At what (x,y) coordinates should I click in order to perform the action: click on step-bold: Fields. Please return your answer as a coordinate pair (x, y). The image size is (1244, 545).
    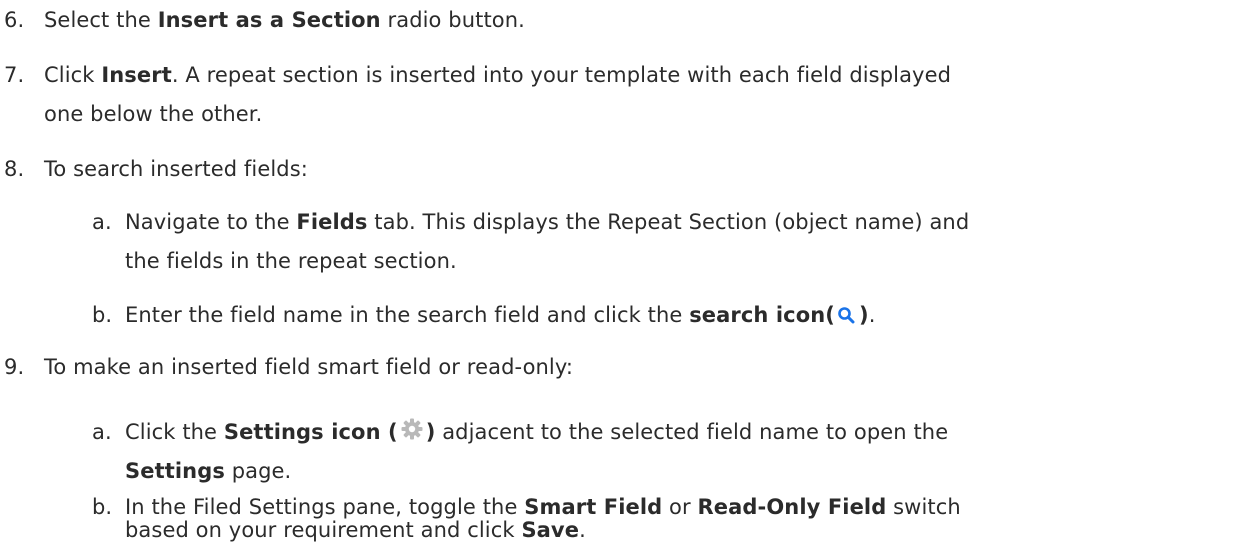
    Looking at the image, I should click on (332, 222).